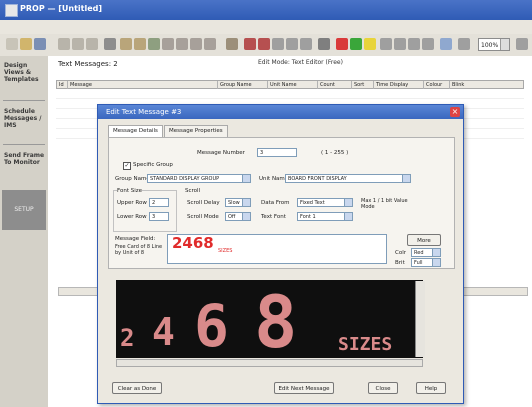 The width and height of the screenshot is (532, 407). Describe the element at coordinates (325, 216) in the screenshot. I see `text-font-select: Font 1` at that location.